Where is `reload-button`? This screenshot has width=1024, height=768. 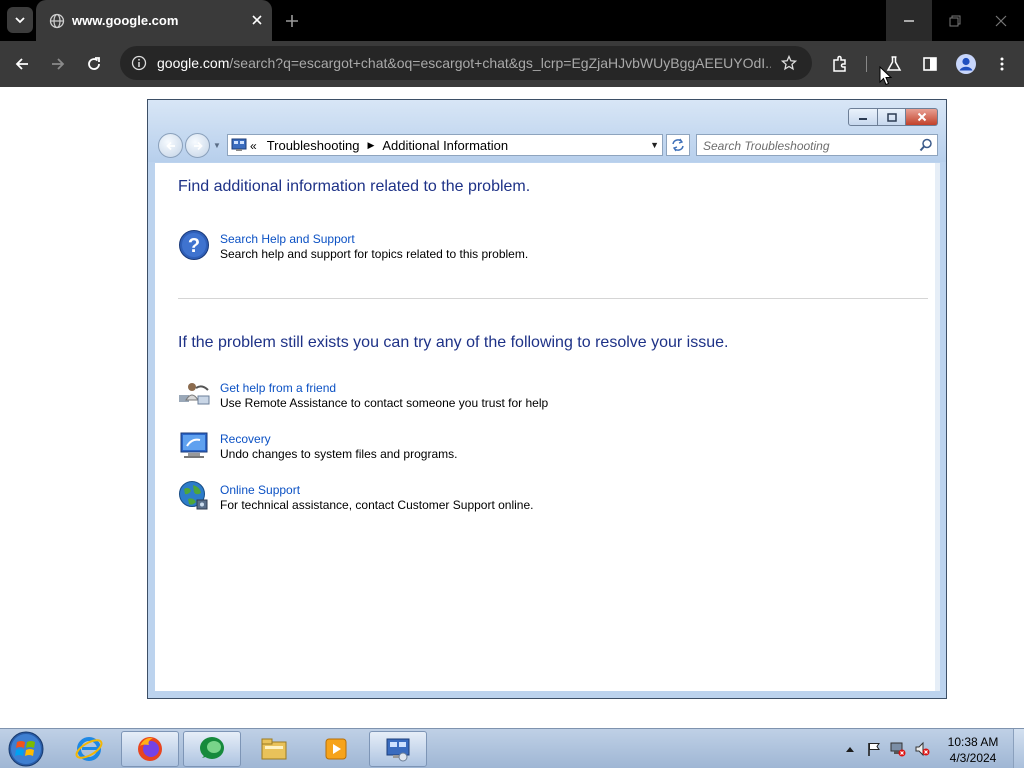
reload-button is located at coordinates (94, 64).